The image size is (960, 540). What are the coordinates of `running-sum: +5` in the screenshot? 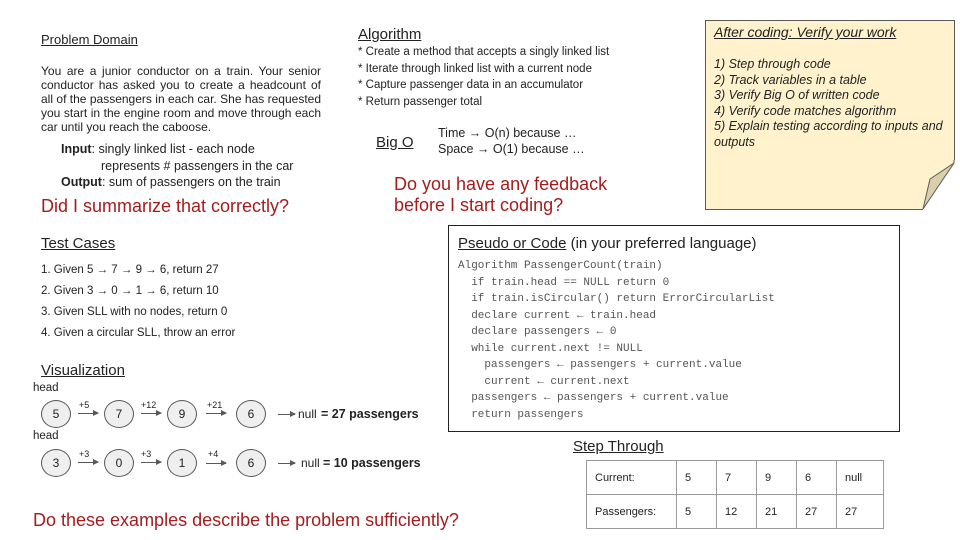 It's located at (84, 405).